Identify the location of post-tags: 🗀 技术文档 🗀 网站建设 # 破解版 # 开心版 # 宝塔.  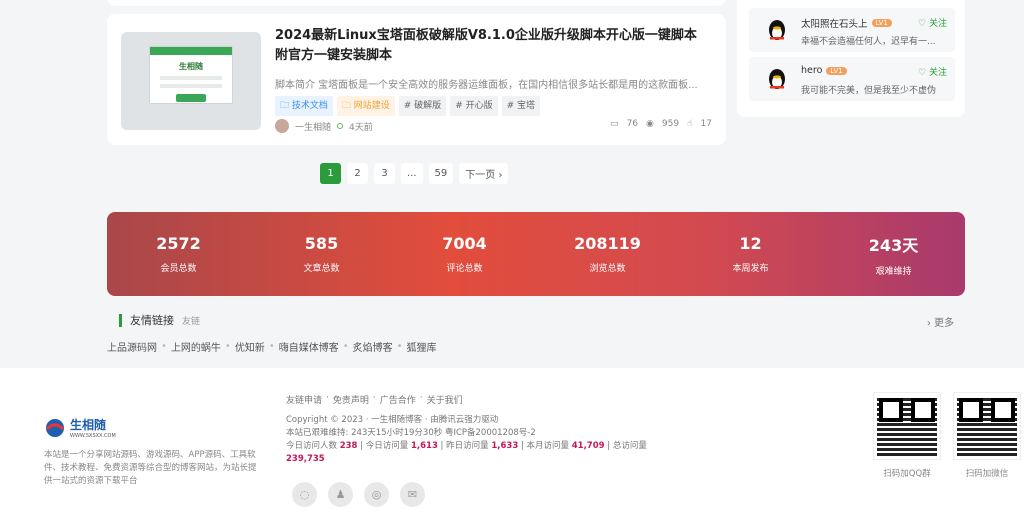
(407, 106).